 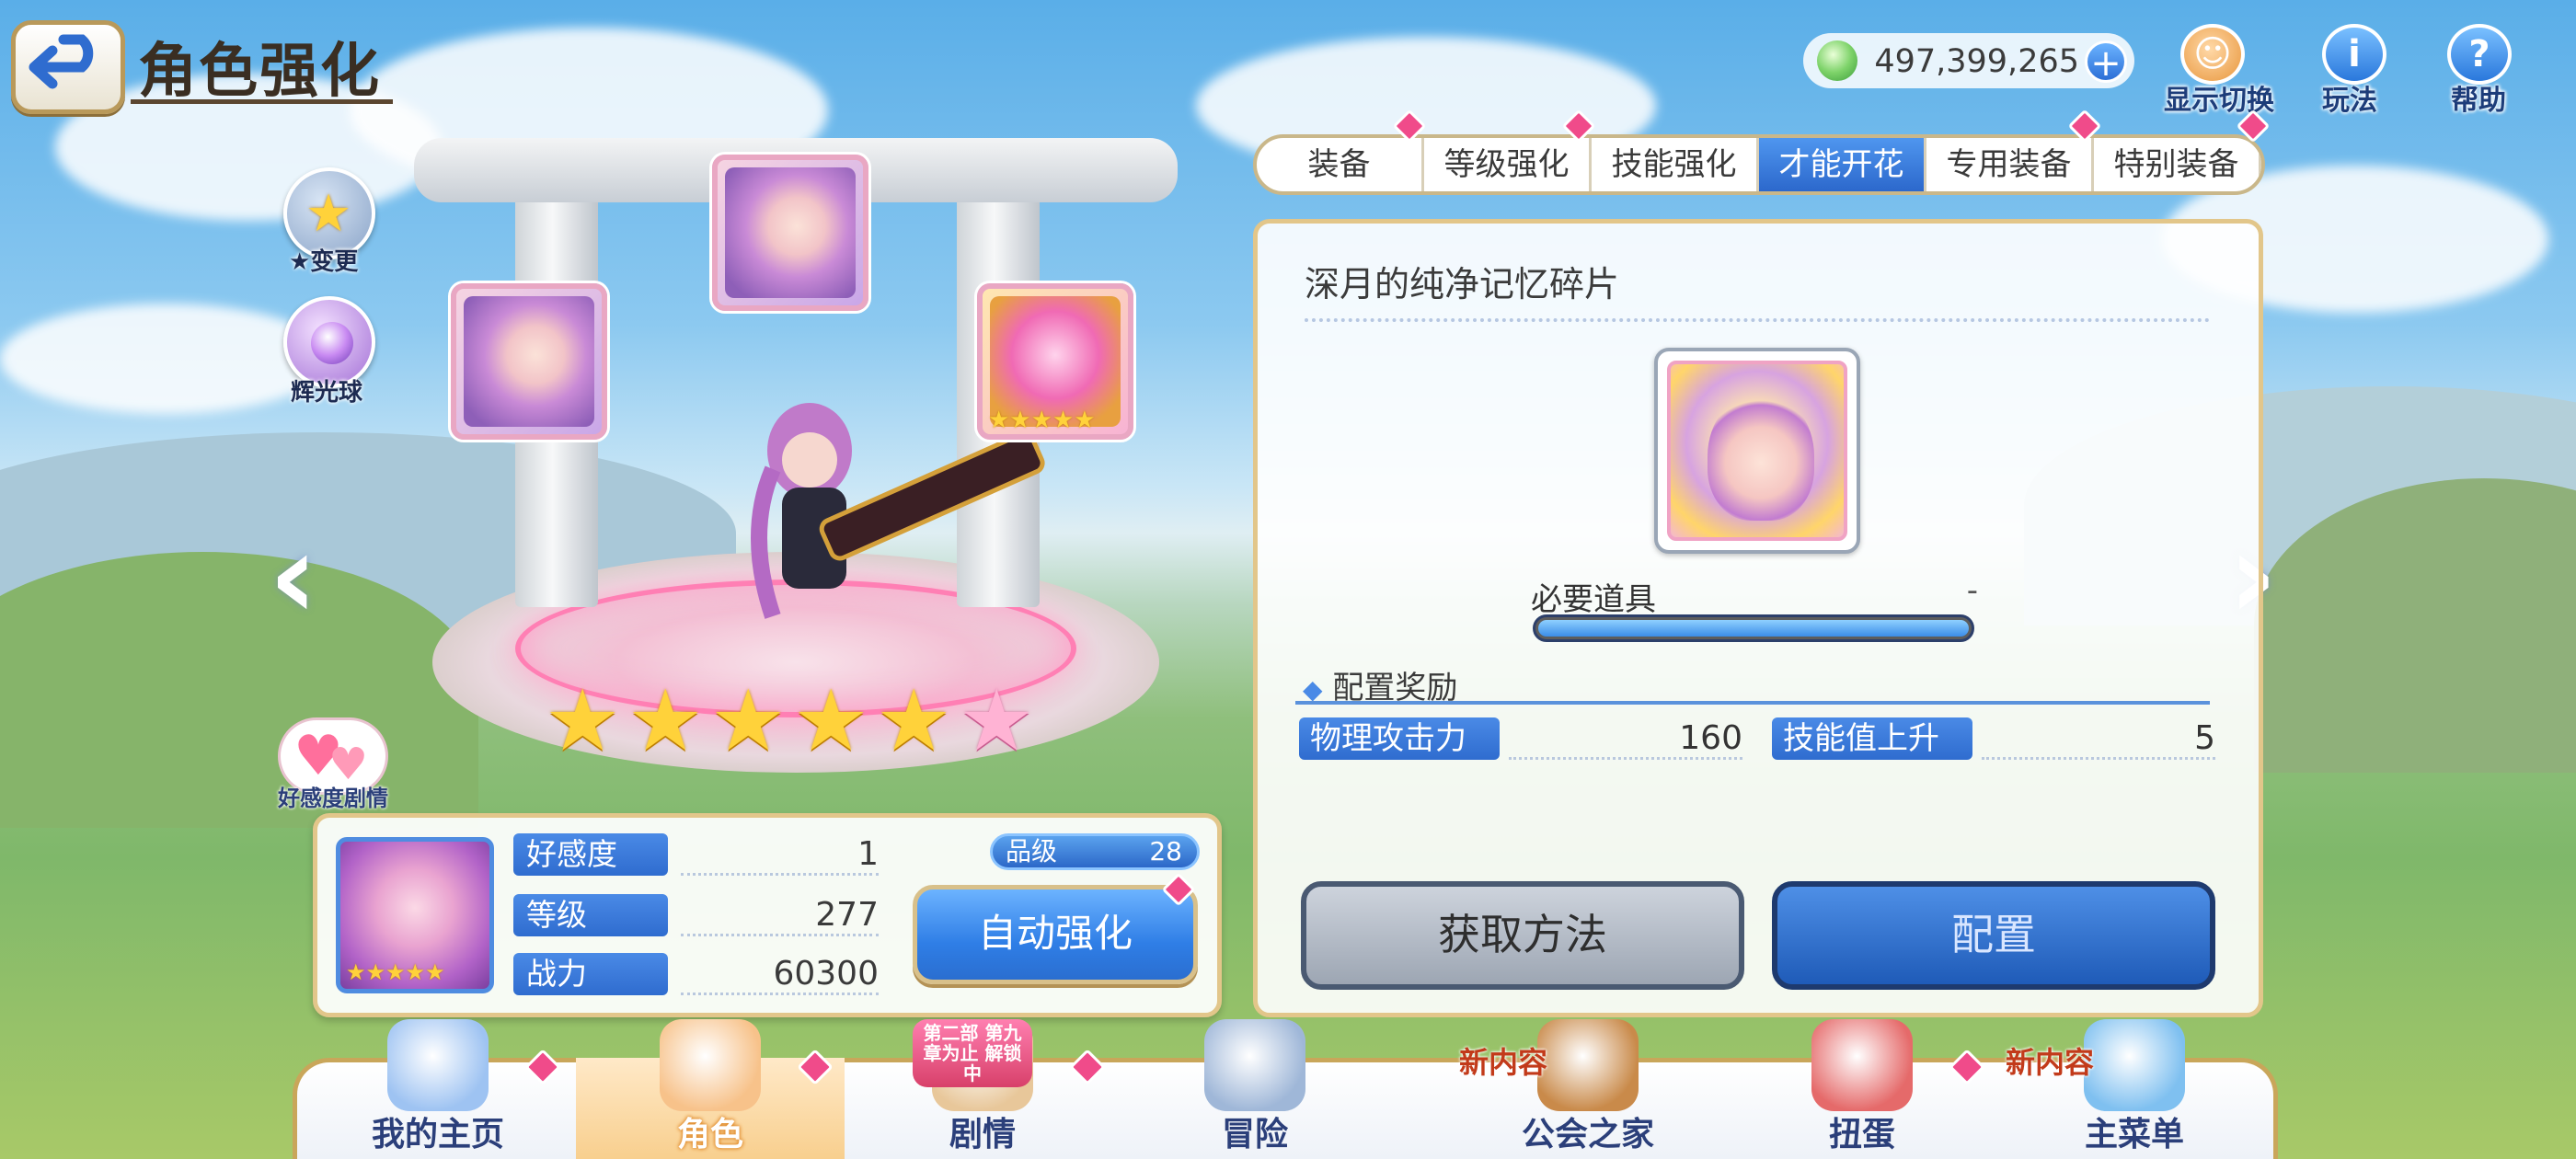 I want to click on glow-orb-icon, so click(x=332, y=343).